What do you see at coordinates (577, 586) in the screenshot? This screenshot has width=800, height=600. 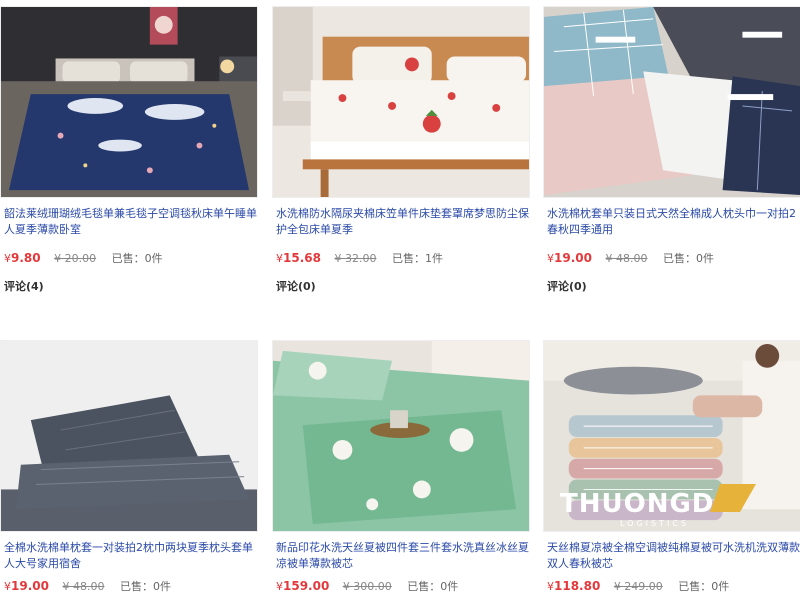 I see `product-price: 118.80` at bounding box center [577, 586].